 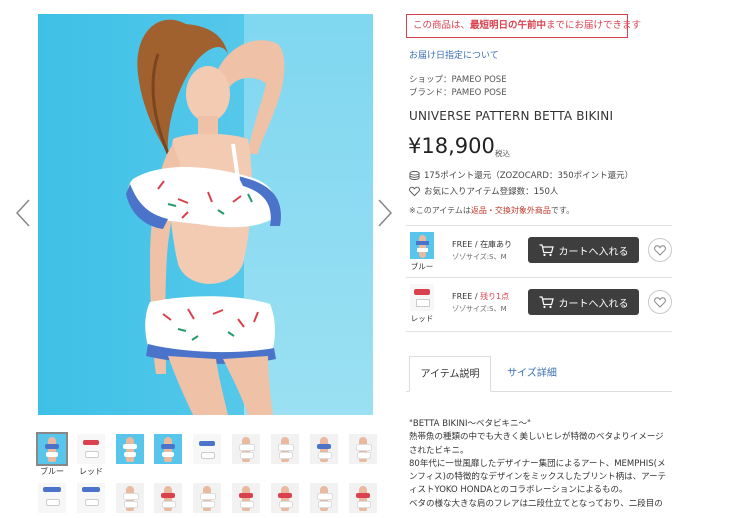 What do you see at coordinates (52, 449) in the screenshot?
I see `thumbnail-blue` at bounding box center [52, 449].